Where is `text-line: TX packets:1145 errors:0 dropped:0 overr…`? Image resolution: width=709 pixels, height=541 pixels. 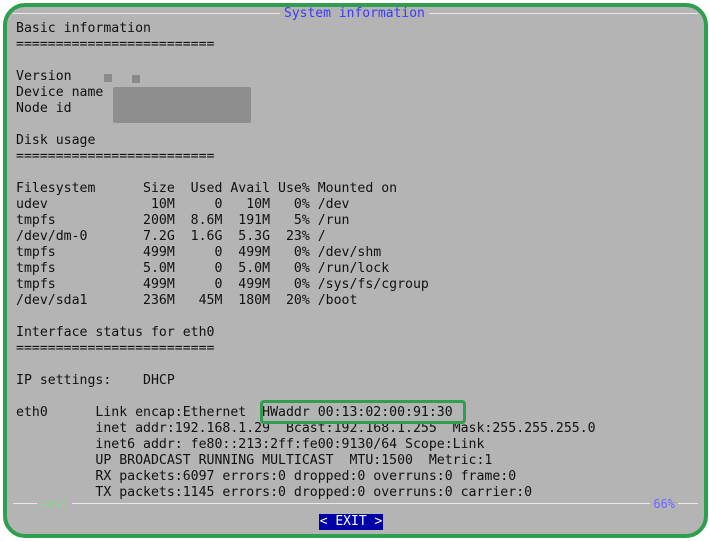 text-line: TX packets:1145 errors:0 dropped:0 overr… is located at coordinates (274, 492).